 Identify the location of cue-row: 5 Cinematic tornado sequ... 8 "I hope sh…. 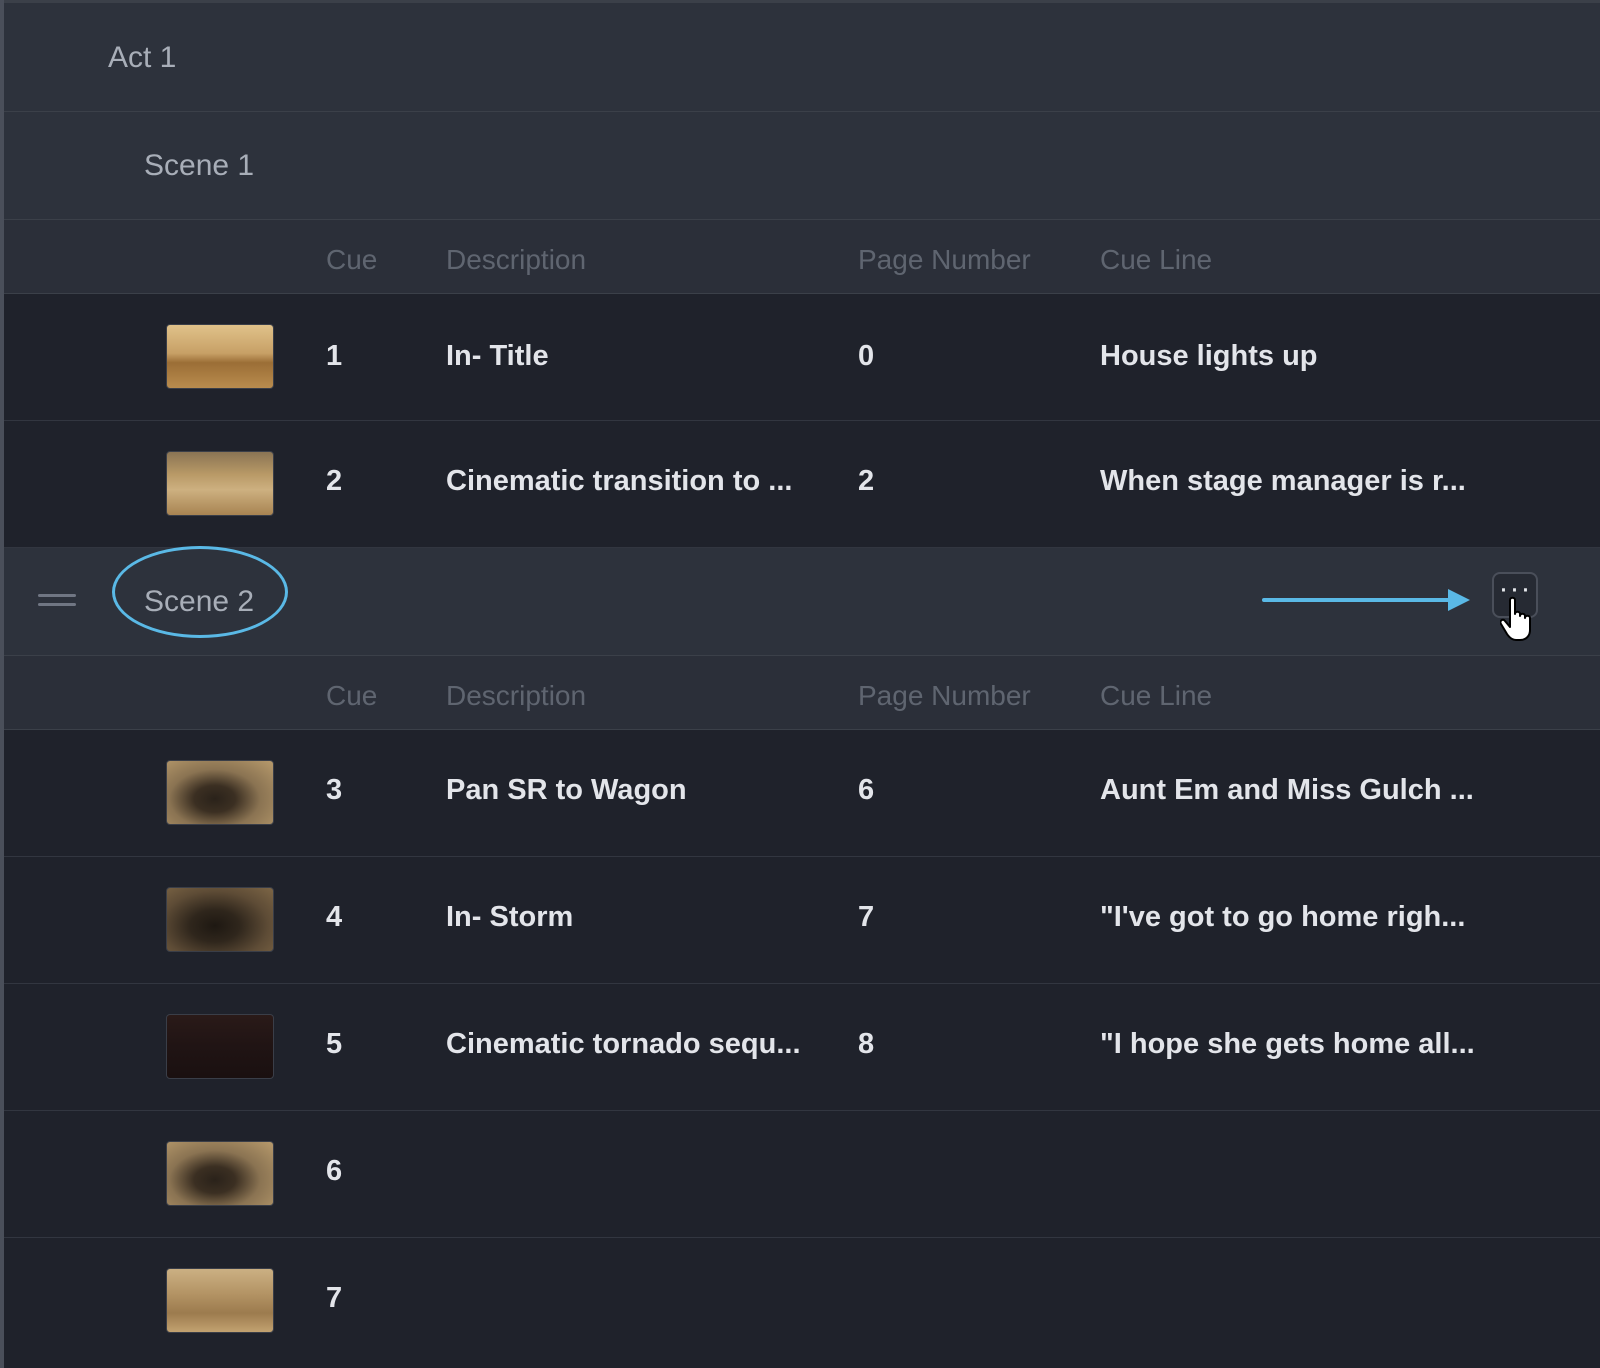
(802, 1047).